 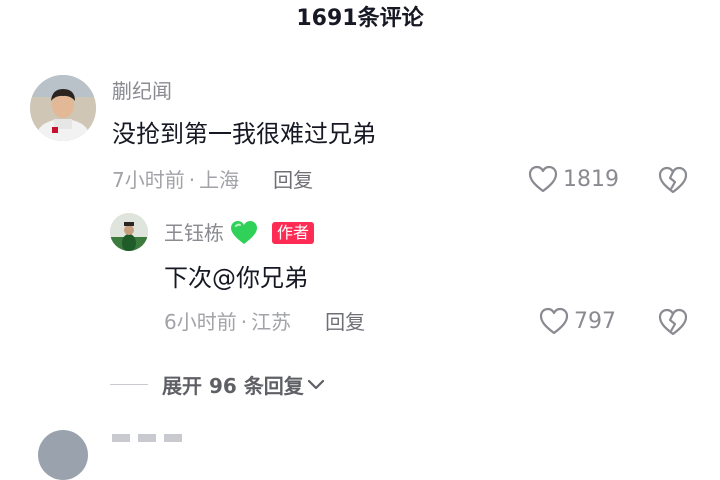 What do you see at coordinates (244, 232) in the screenshot?
I see `green-heart-icon` at bounding box center [244, 232].